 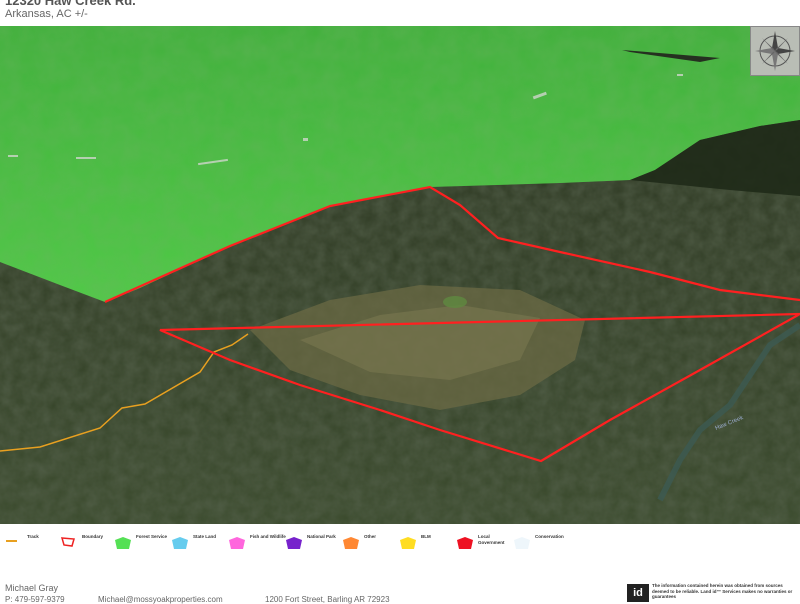 I want to click on blm-legend-icon, so click(x=408, y=543).